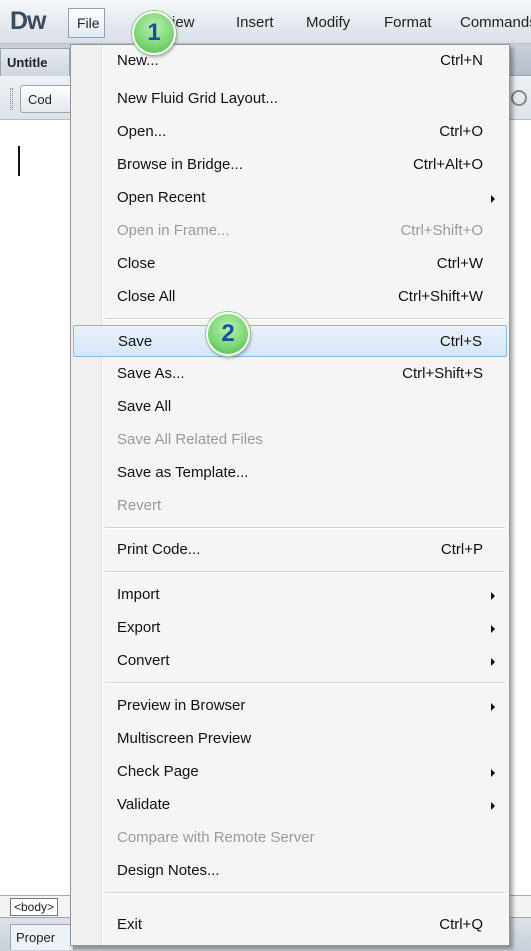 The height and width of the screenshot is (951, 531). I want to click on menu-item-label: Compare with Remote Server, so click(216, 837).